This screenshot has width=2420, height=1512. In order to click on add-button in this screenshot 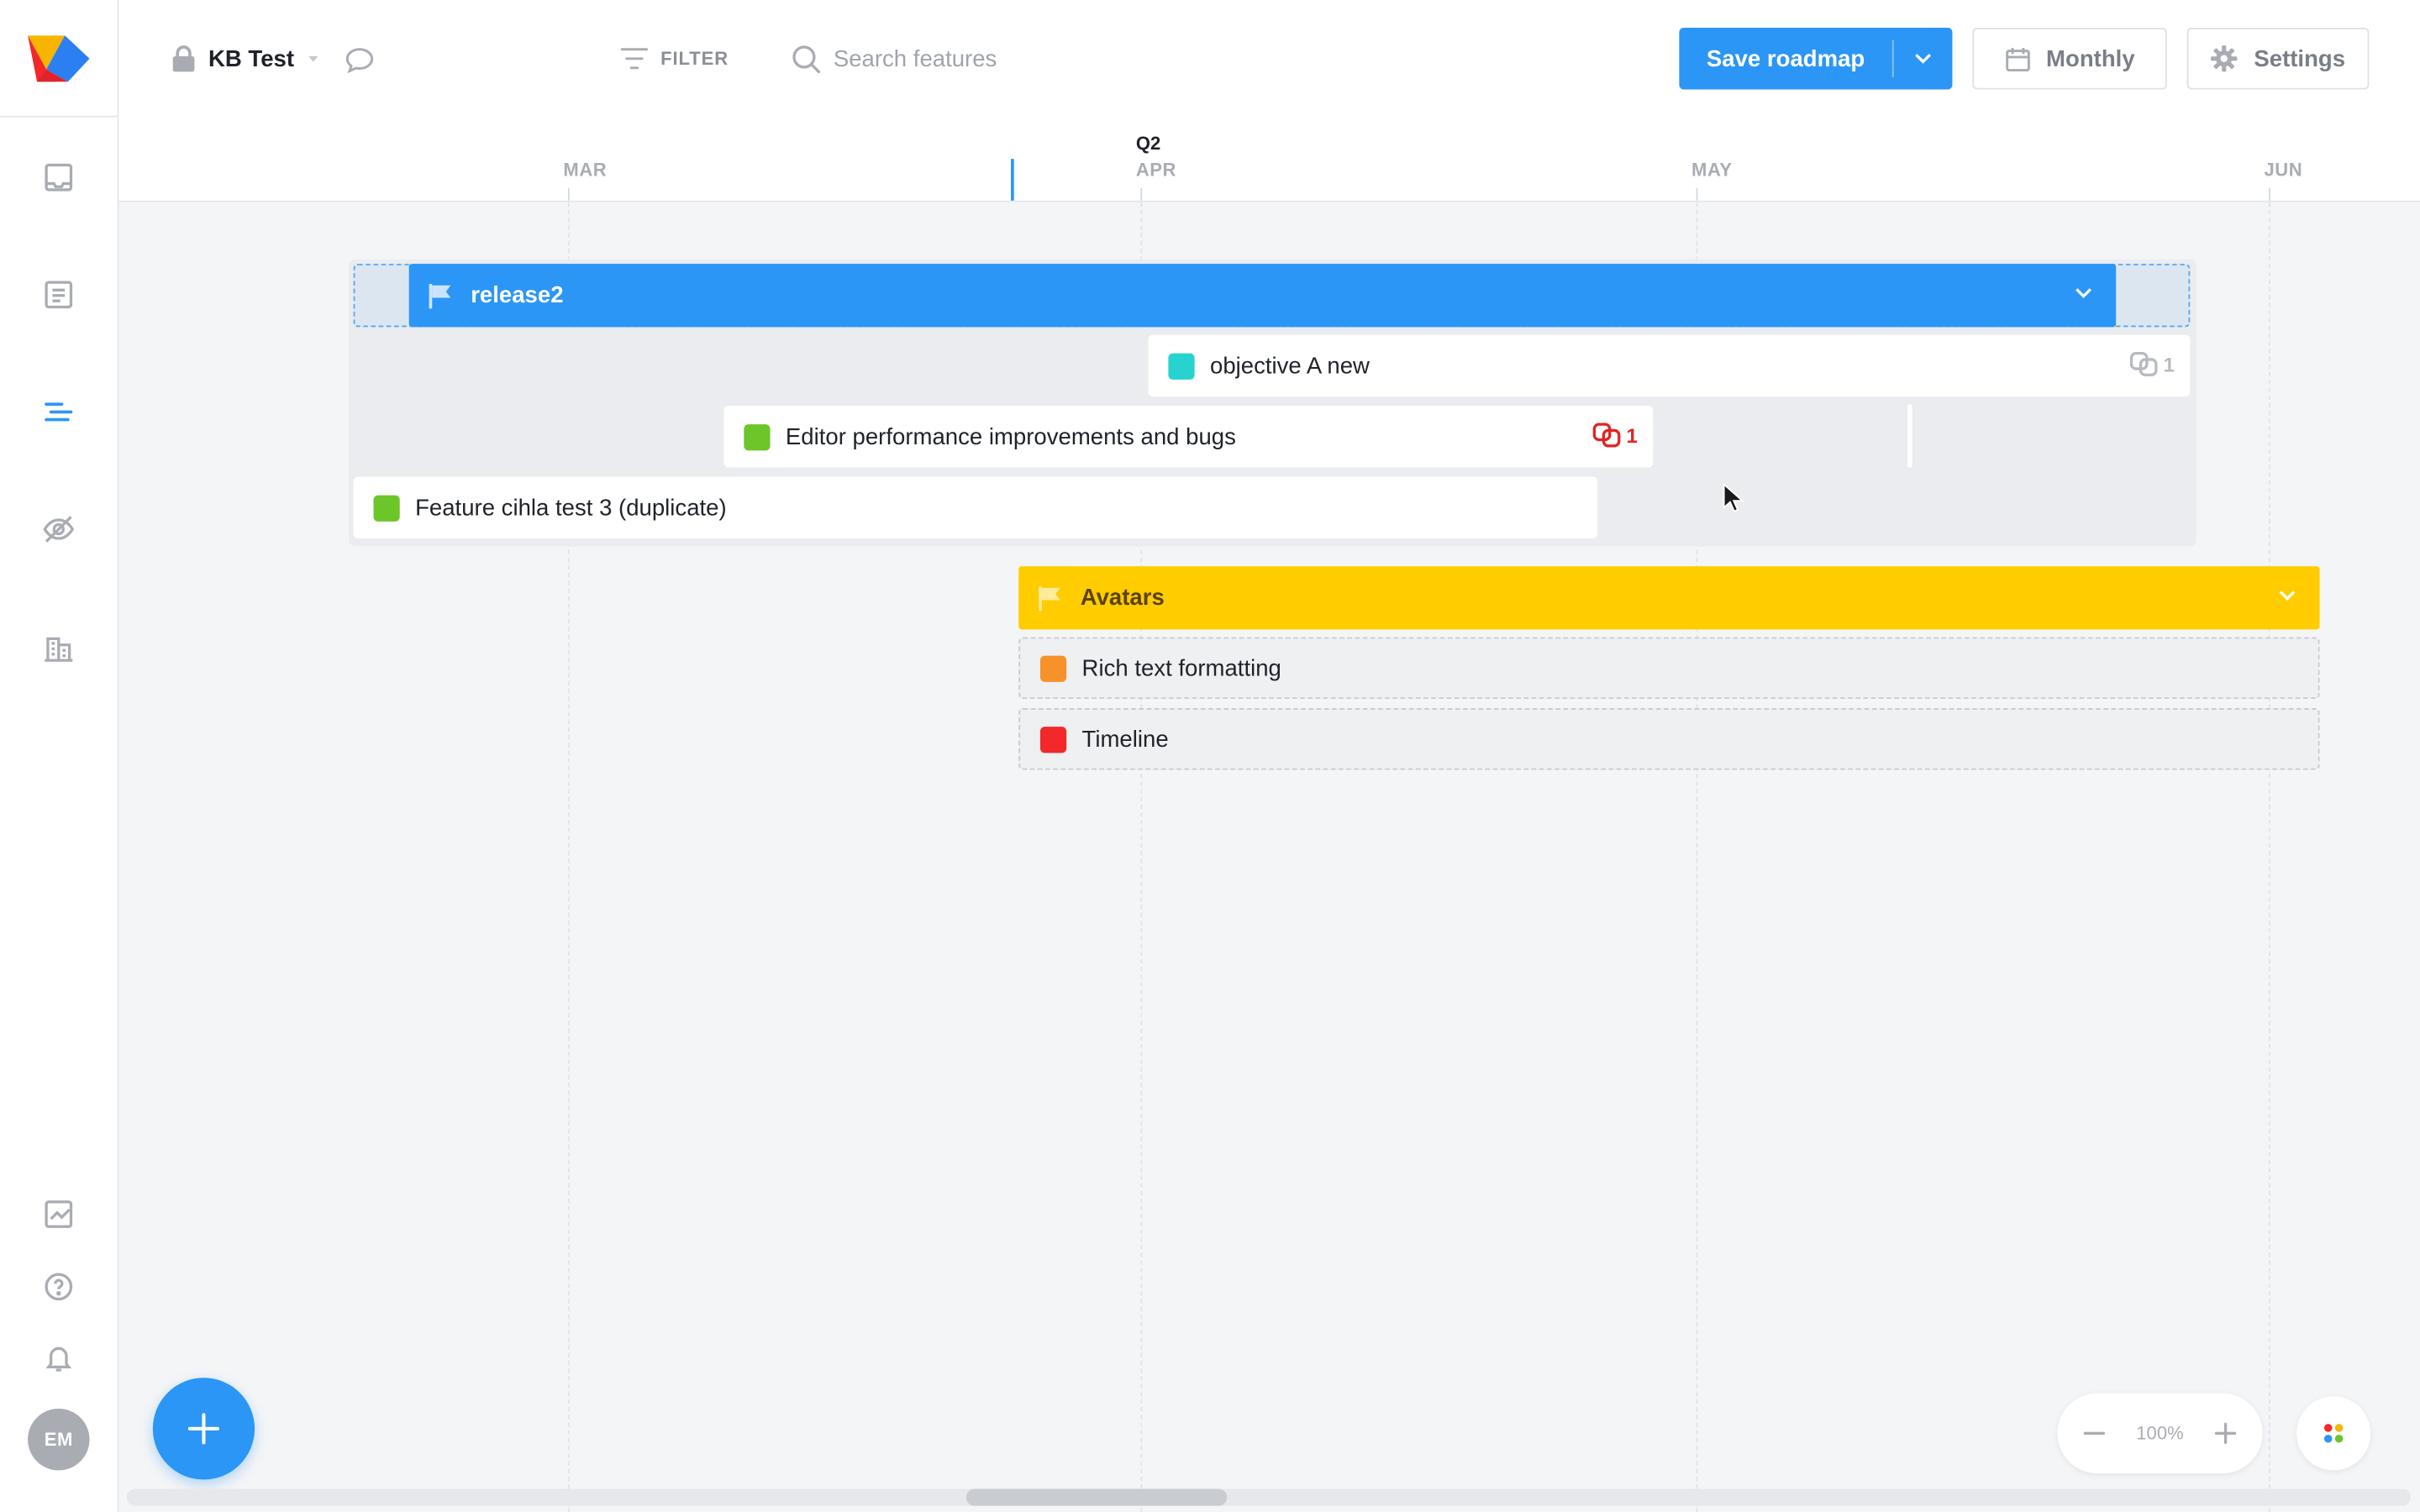, I will do `click(203, 1429)`.